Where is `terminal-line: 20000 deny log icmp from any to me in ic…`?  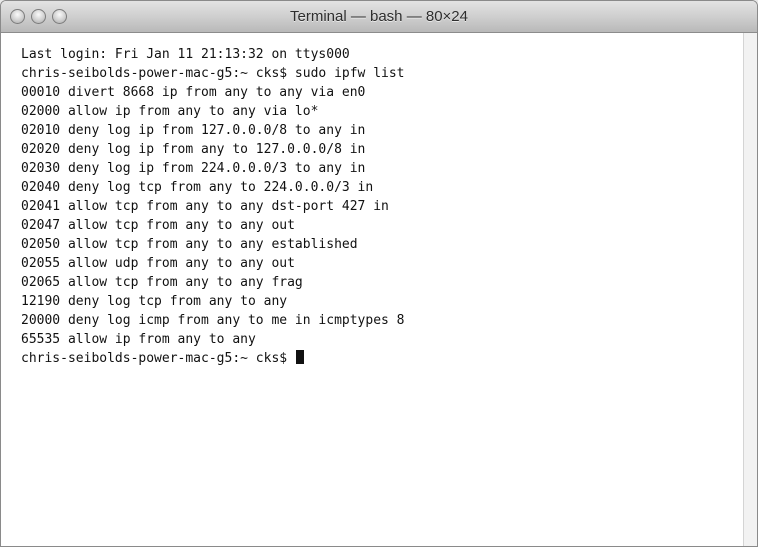 terminal-line: 20000 deny log icmp from any to me in ic… is located at coordinates (213, 320).